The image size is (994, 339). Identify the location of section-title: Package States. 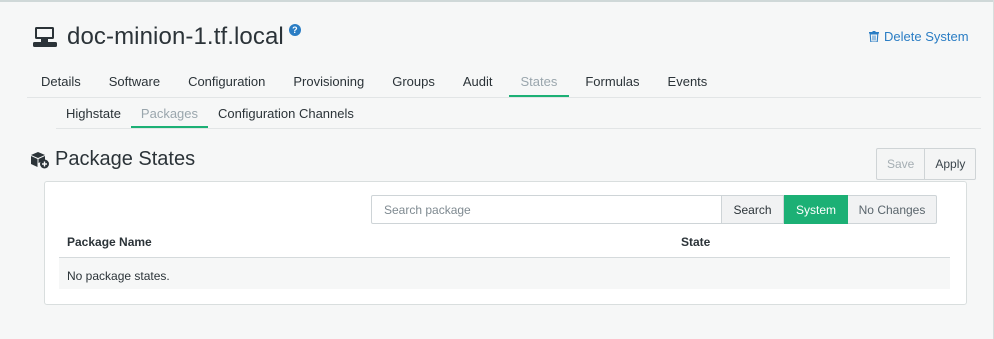
(125, 159).